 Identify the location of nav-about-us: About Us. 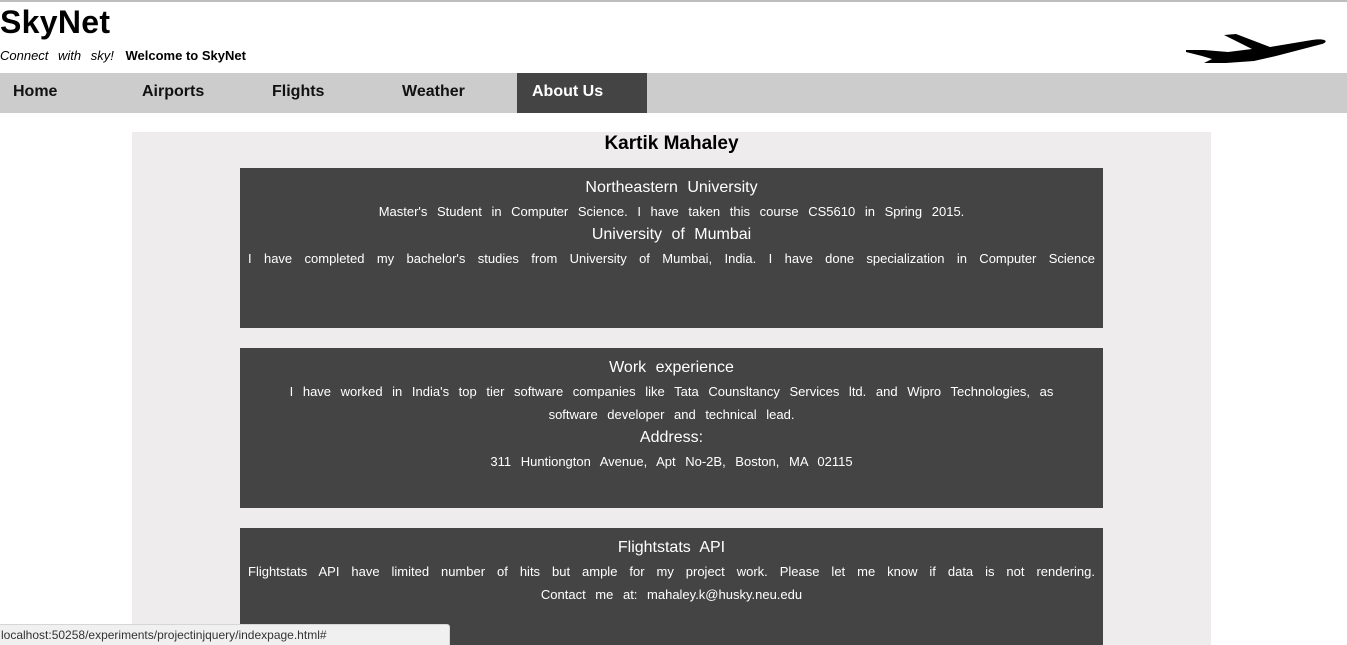
(582, 93).